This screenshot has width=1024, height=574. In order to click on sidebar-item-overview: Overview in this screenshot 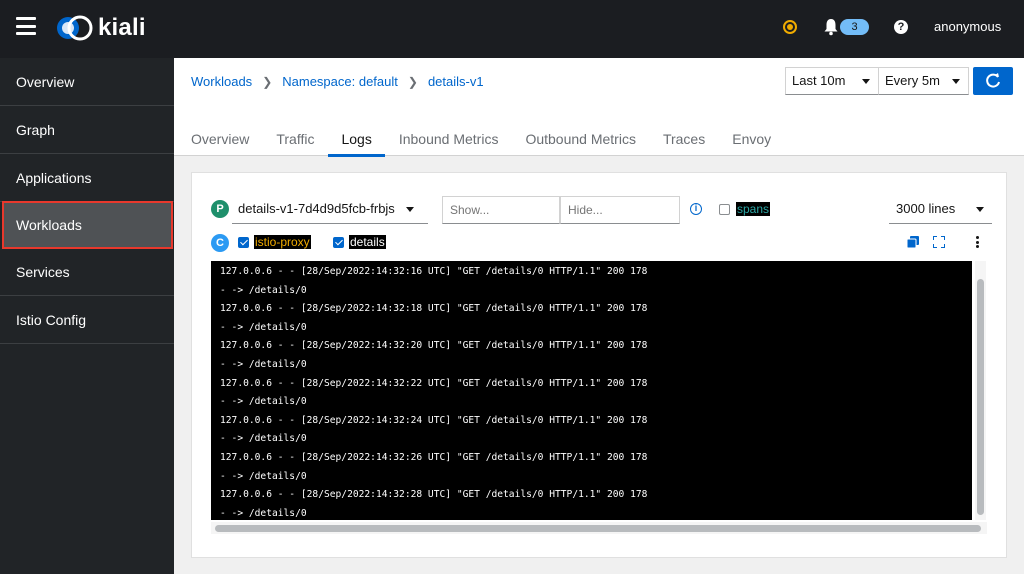, I will do `click(87, 82)`.